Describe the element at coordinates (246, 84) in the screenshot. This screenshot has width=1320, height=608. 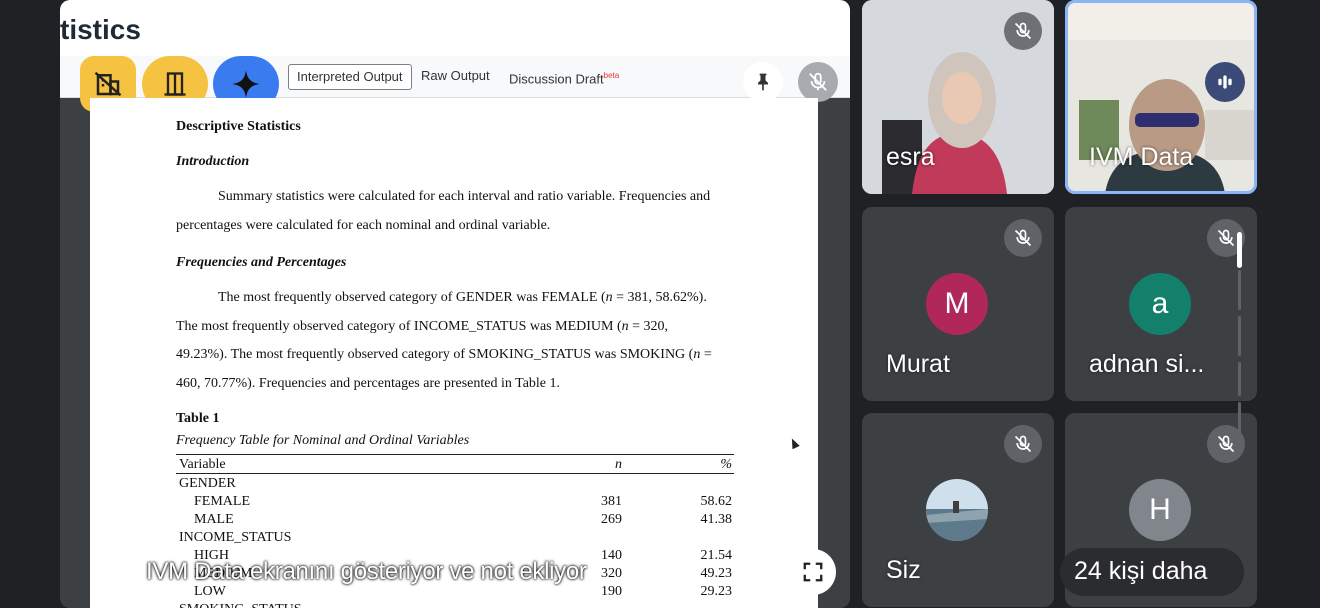
I see `sparkle-icon` at that location.